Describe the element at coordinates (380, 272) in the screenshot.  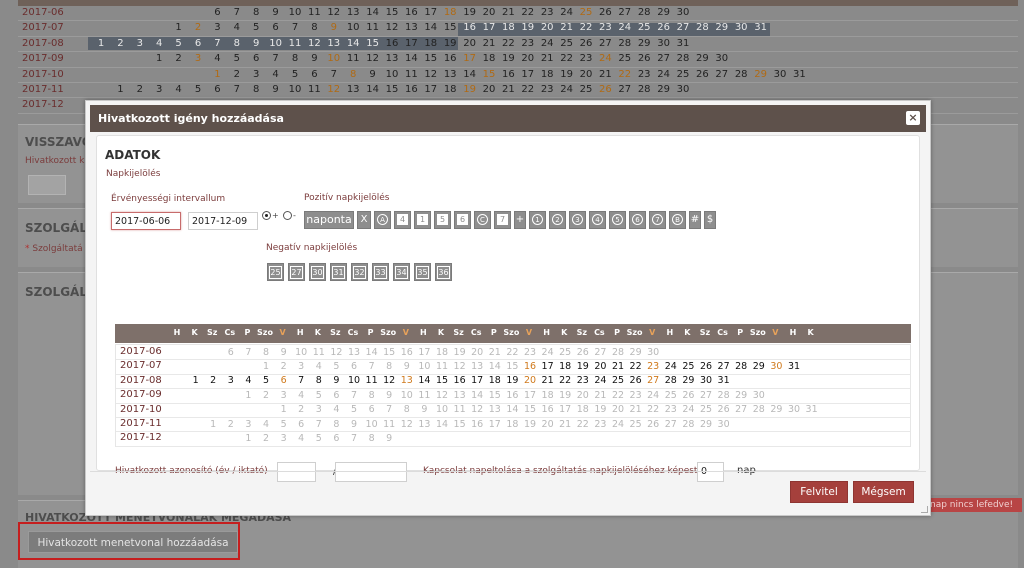
I see `negative-day-button: 33` at that location.